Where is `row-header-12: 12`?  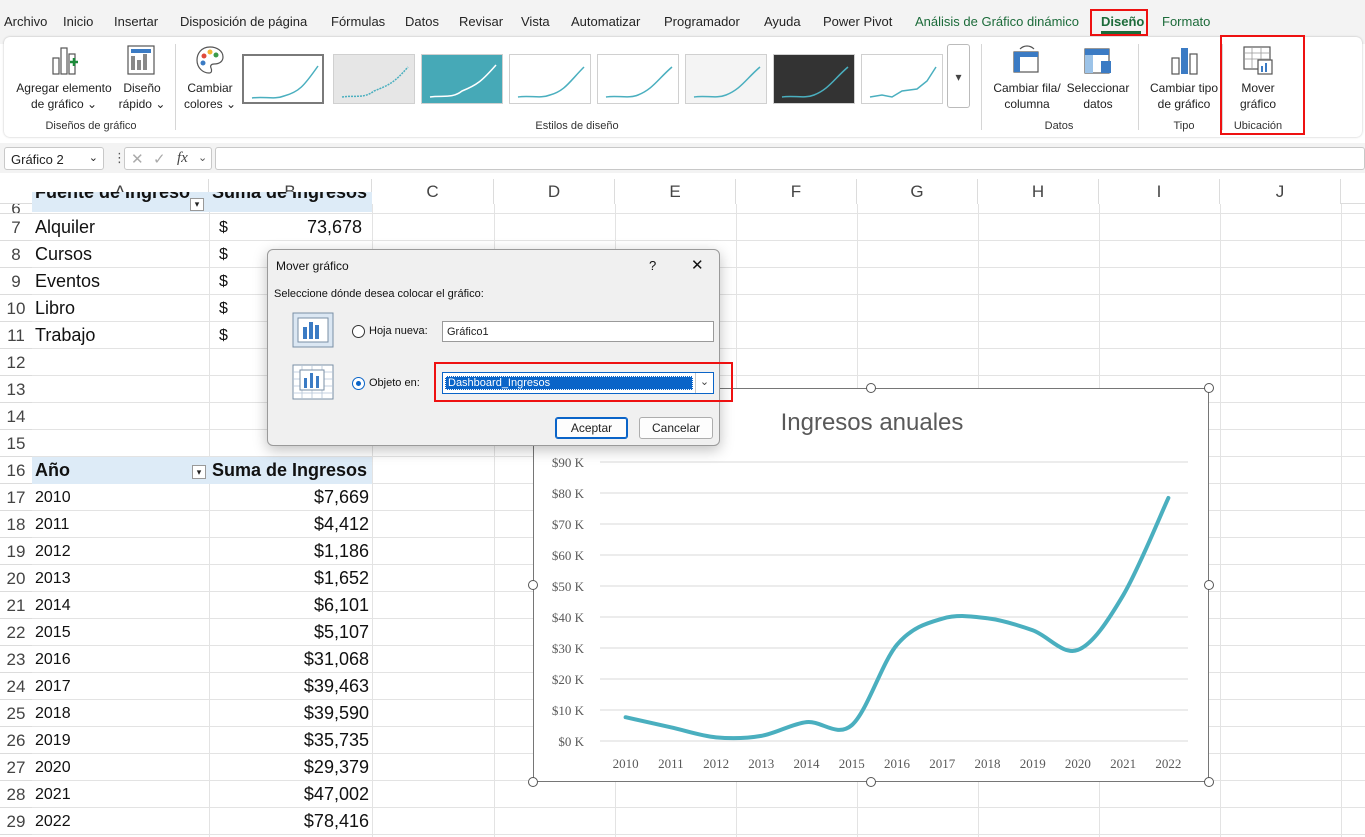 row-header-12: 12 is located at coordinates (16, 362).